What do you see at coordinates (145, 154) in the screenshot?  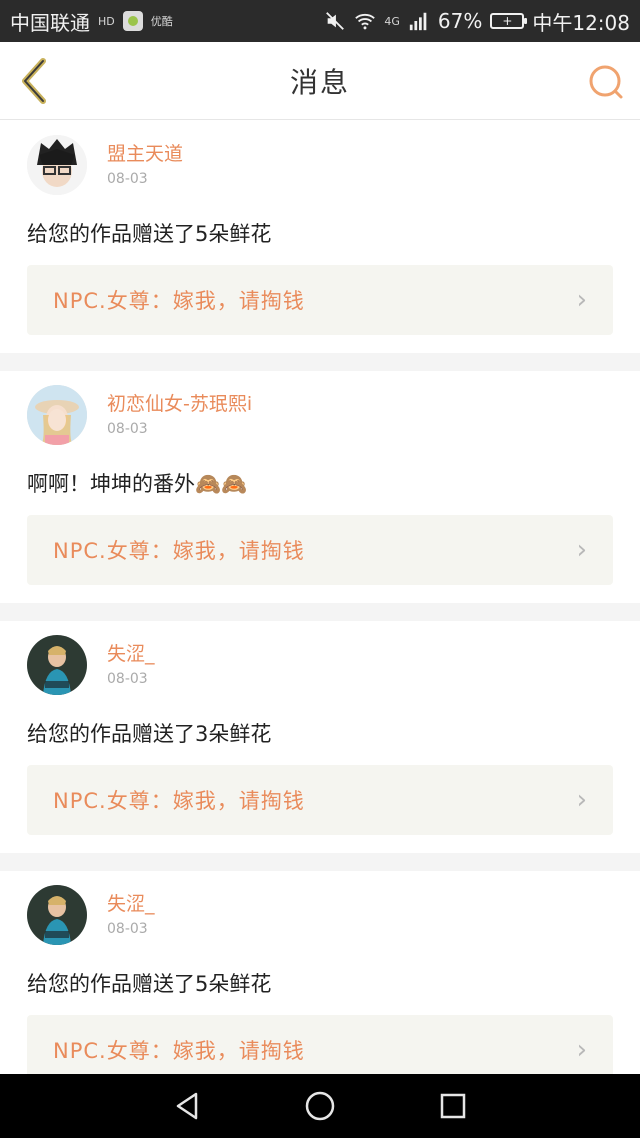 I see `username: 盟主天道` at bounding box center [145, 154].